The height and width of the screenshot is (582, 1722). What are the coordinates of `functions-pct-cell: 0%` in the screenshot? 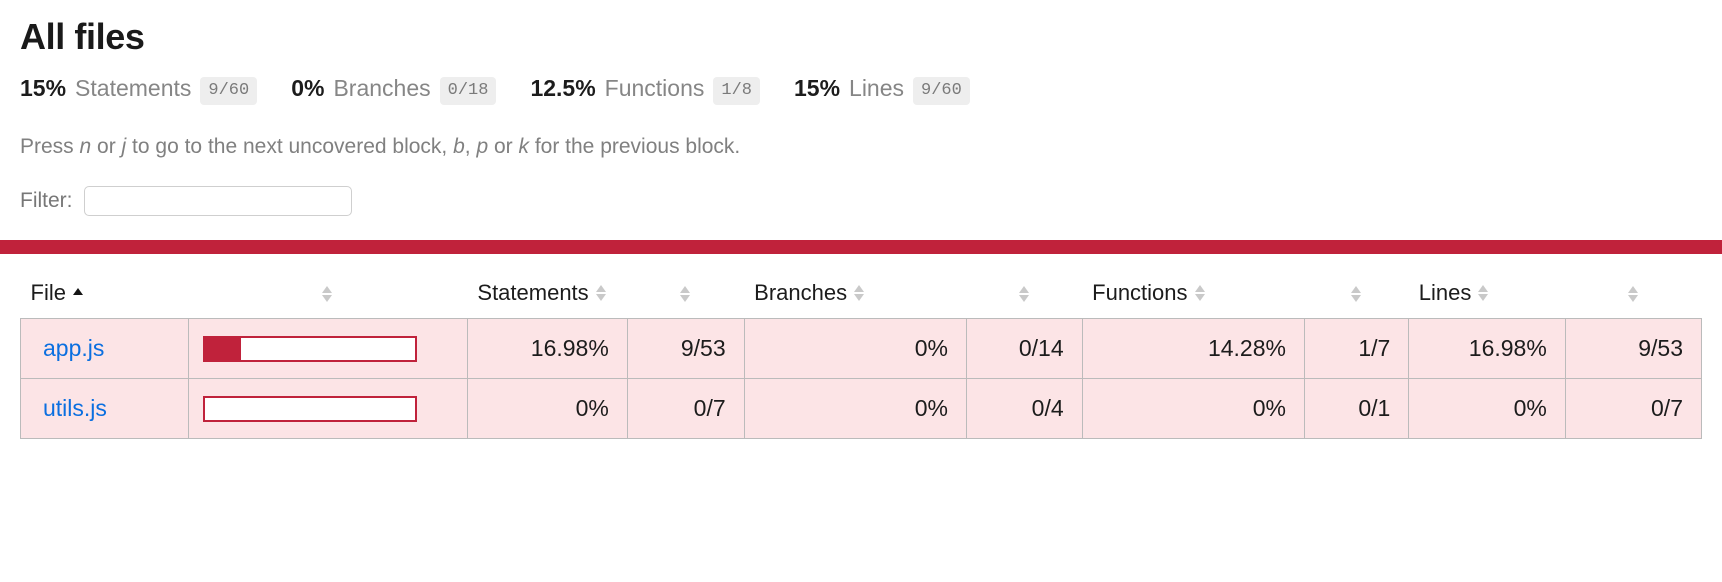 It's located at (1193, 409).